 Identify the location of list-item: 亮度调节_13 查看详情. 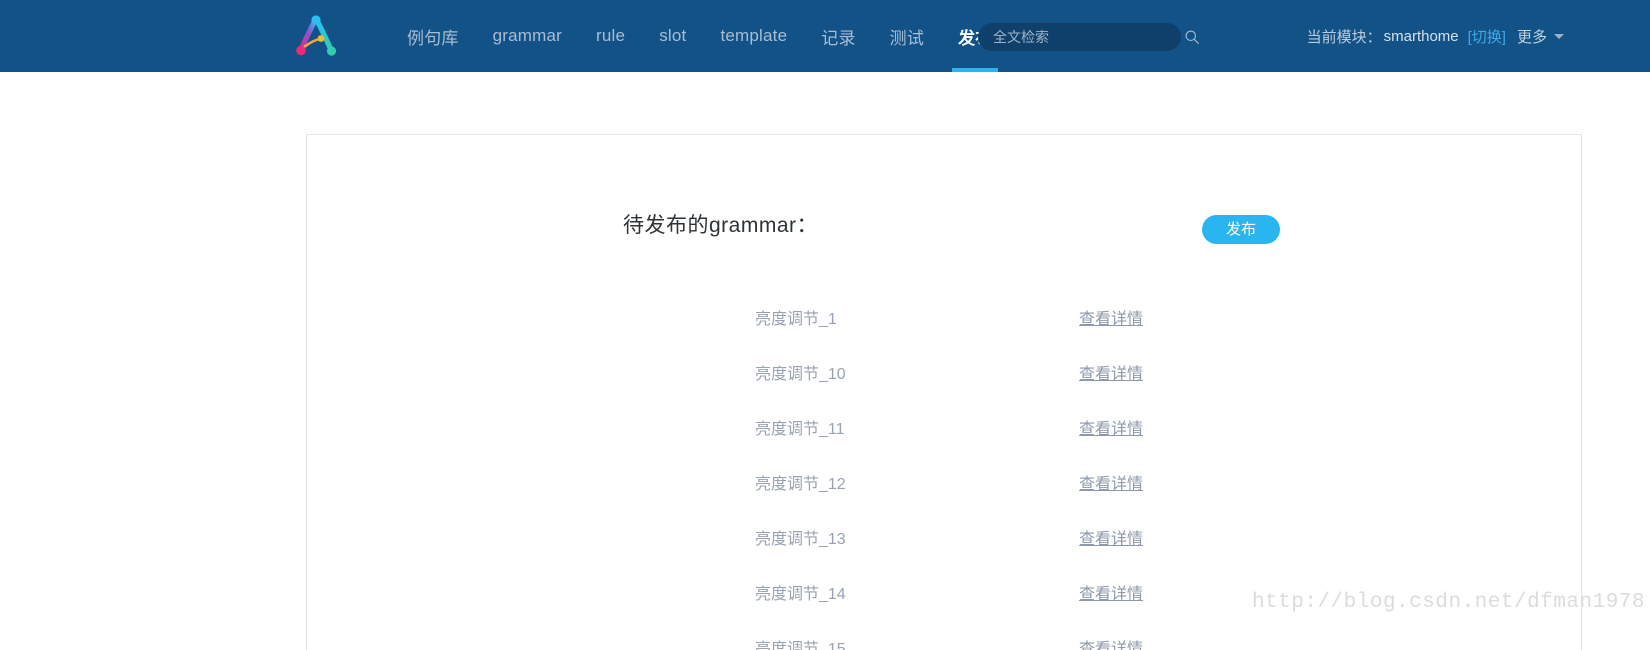
(944, 542).